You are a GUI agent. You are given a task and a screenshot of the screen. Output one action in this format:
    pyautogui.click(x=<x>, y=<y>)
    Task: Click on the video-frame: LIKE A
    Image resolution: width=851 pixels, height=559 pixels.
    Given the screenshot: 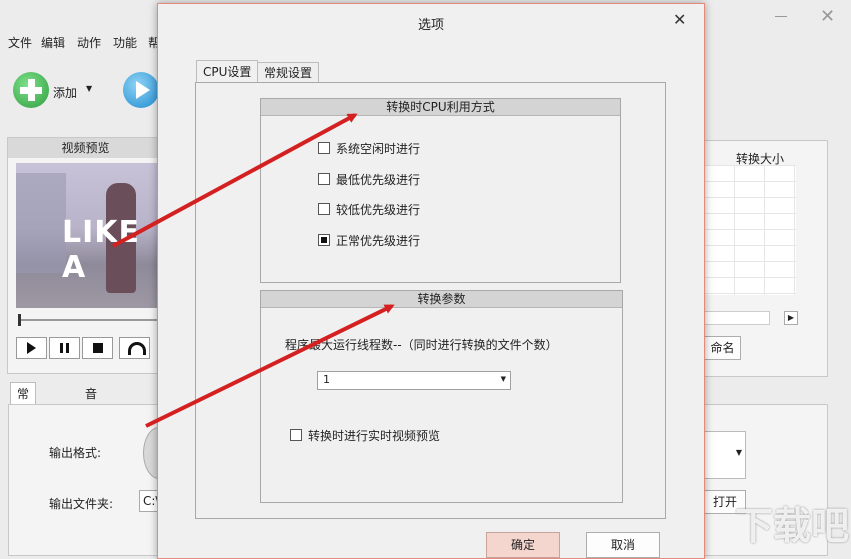 What is the action you would take?
    pyautogui.click(x=88, y=235)
    